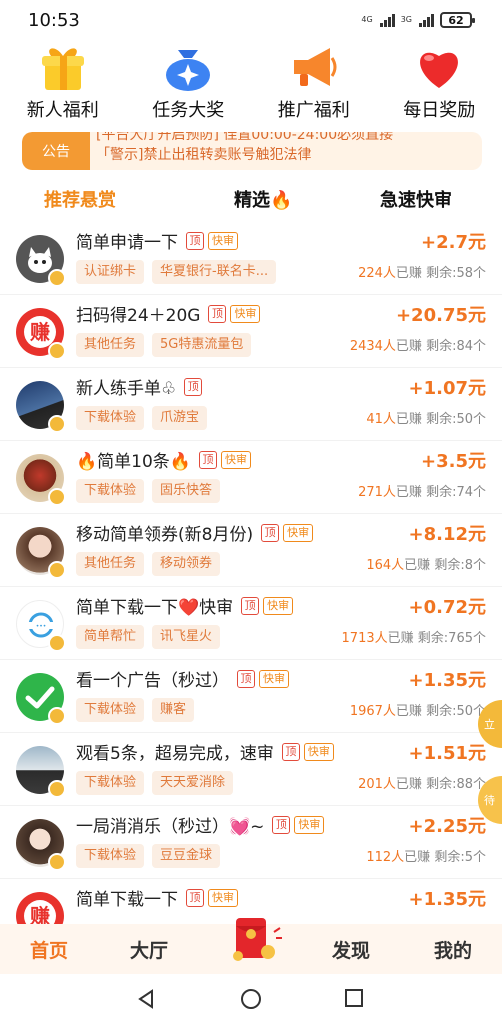 The width and height of the screenshot is (502, 1024). Describe the element at coordinates (188, 67) in the screenshot. I see `money-bag-icon` at that location.